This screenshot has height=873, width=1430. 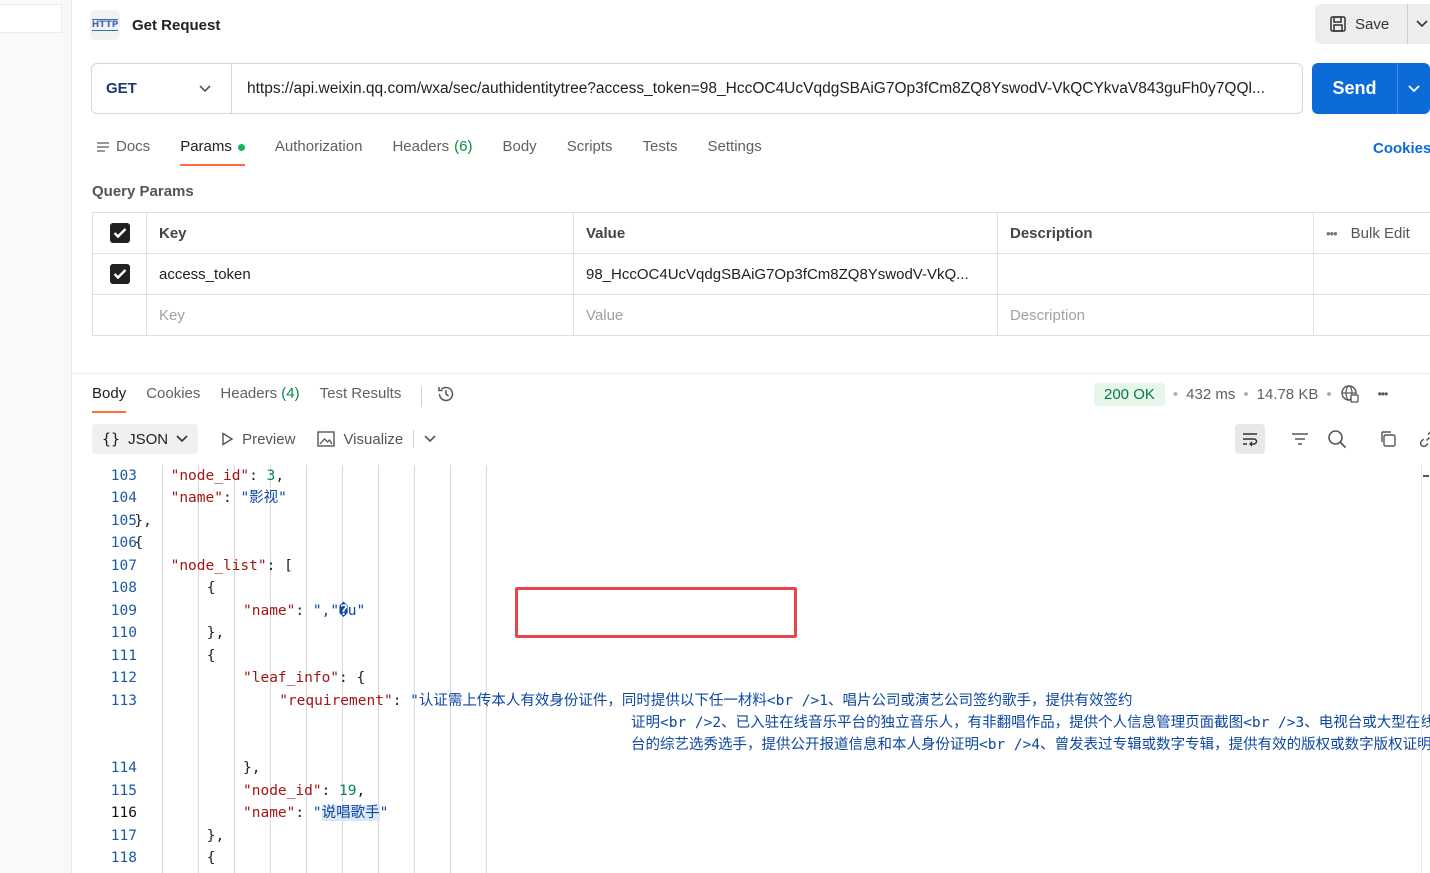 What do you see at coordinates (123, 678) in the screenshot?
I see `line-number: 112` at bounding box center [123, 678].